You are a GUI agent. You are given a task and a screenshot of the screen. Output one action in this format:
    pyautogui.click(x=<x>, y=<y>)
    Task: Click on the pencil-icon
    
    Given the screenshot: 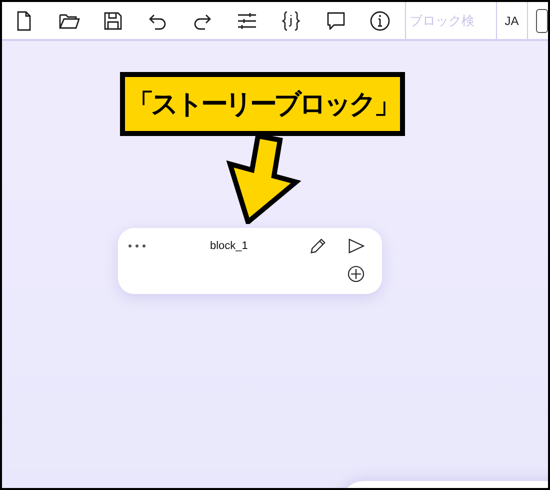 What is the action you would take?
    pyautogui.click(x=318, y=246)
    